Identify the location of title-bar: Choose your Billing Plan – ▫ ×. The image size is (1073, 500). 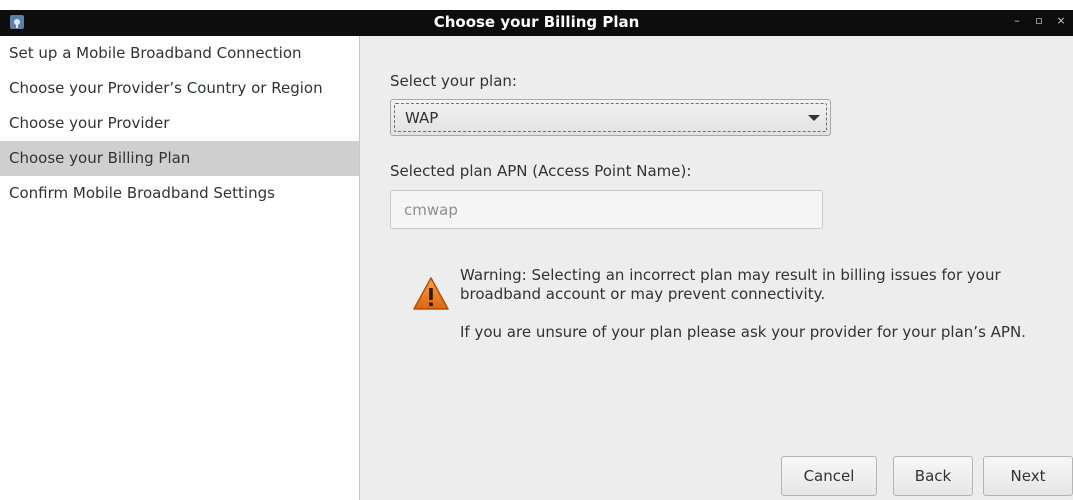
(536, 18).